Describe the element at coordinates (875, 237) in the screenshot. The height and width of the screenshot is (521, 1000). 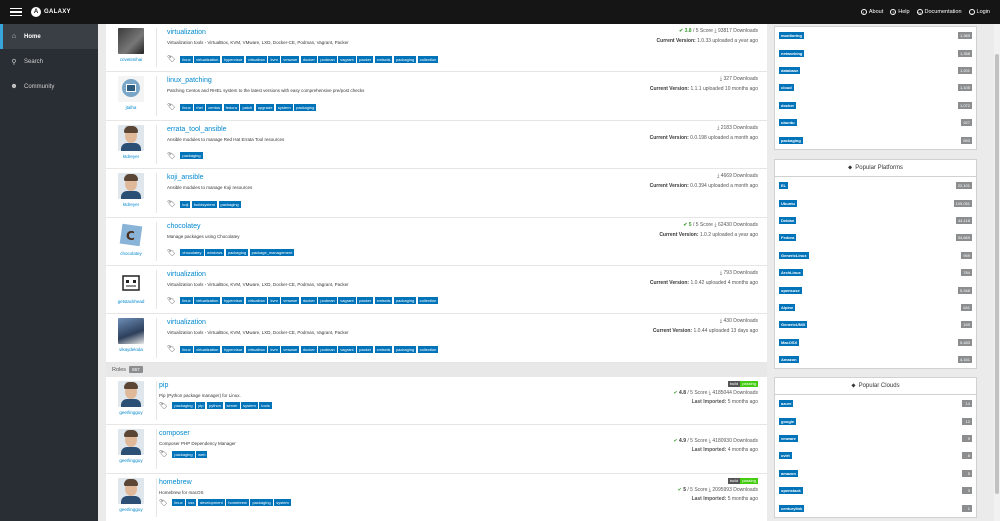
I see `platforms-item-fedora: Fedora 34,669` at that location.